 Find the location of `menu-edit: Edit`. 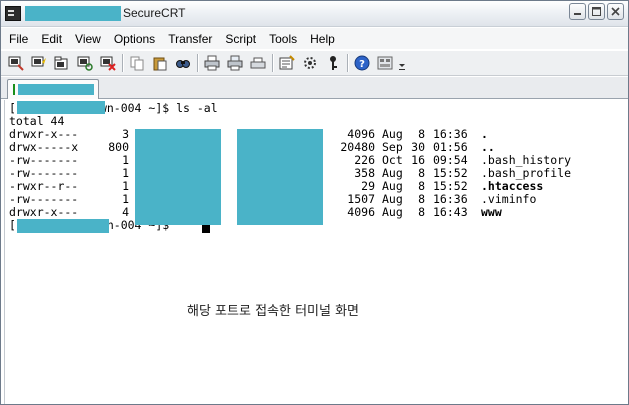

menu-edit: Edit is located at coordinates (51, 39).